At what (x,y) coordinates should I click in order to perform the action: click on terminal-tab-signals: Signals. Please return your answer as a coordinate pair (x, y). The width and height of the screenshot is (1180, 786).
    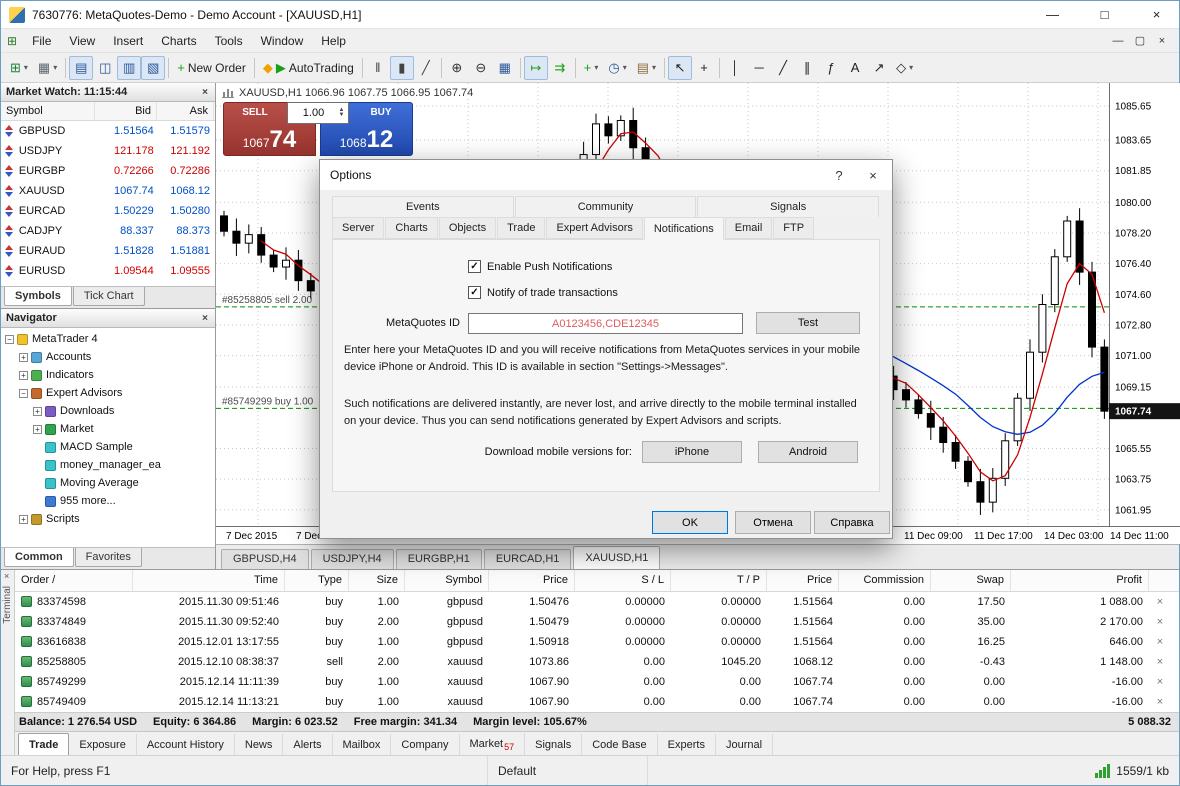
    Looking at the image, I should click on (554, 744).